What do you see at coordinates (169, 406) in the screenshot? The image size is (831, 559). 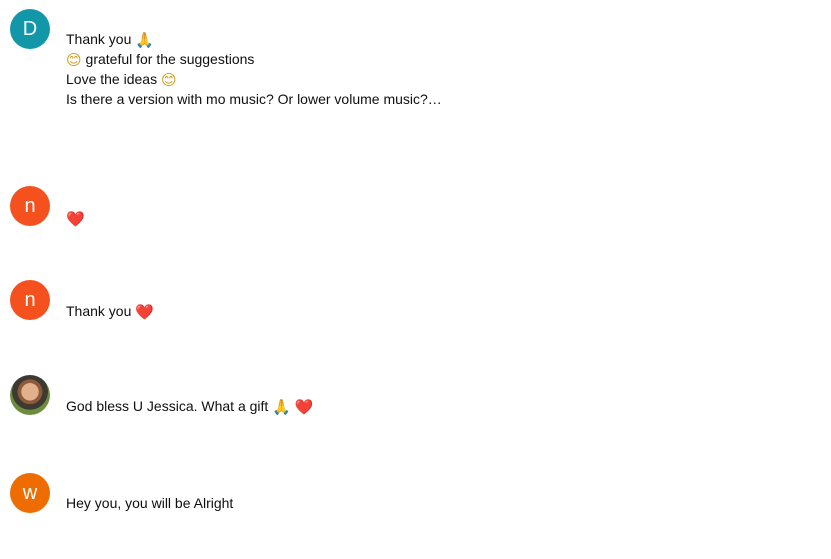 I see `comment-line-text: God bless U Jessica. What a gift` at bounding box center [169, 406].